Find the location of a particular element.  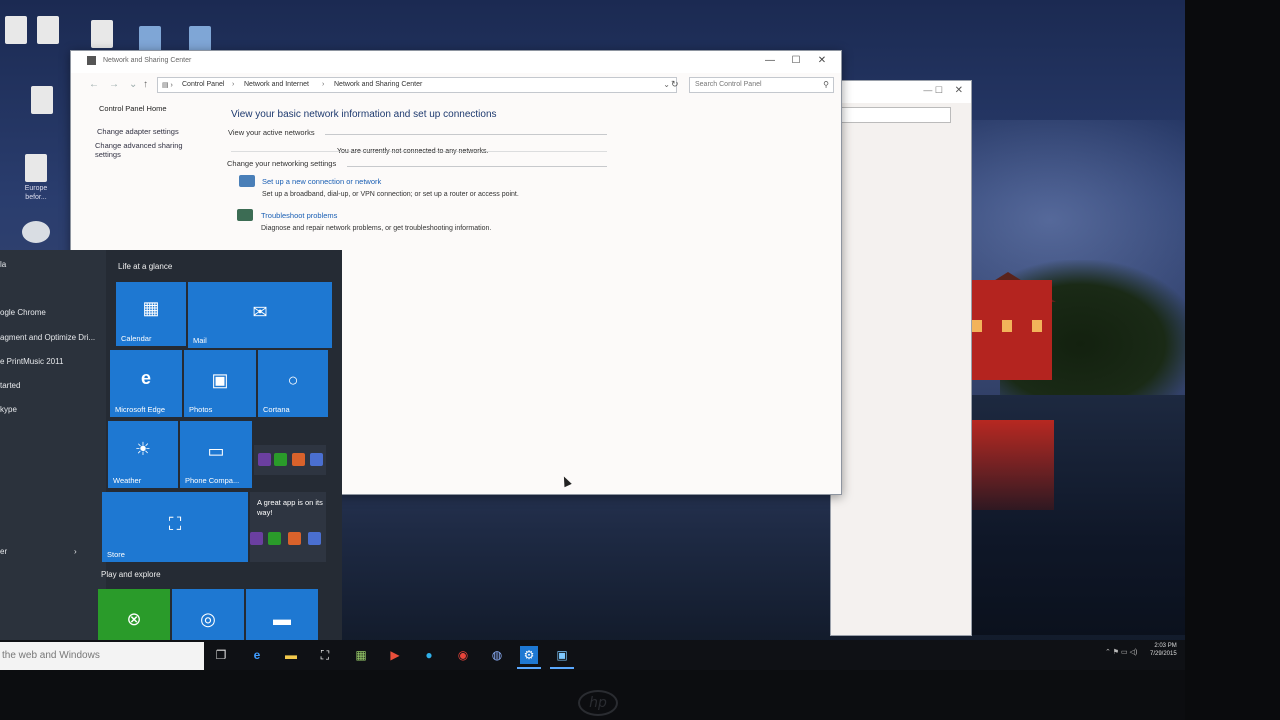

music-disc-icon: ◎ is located at coordinates (208, 619).